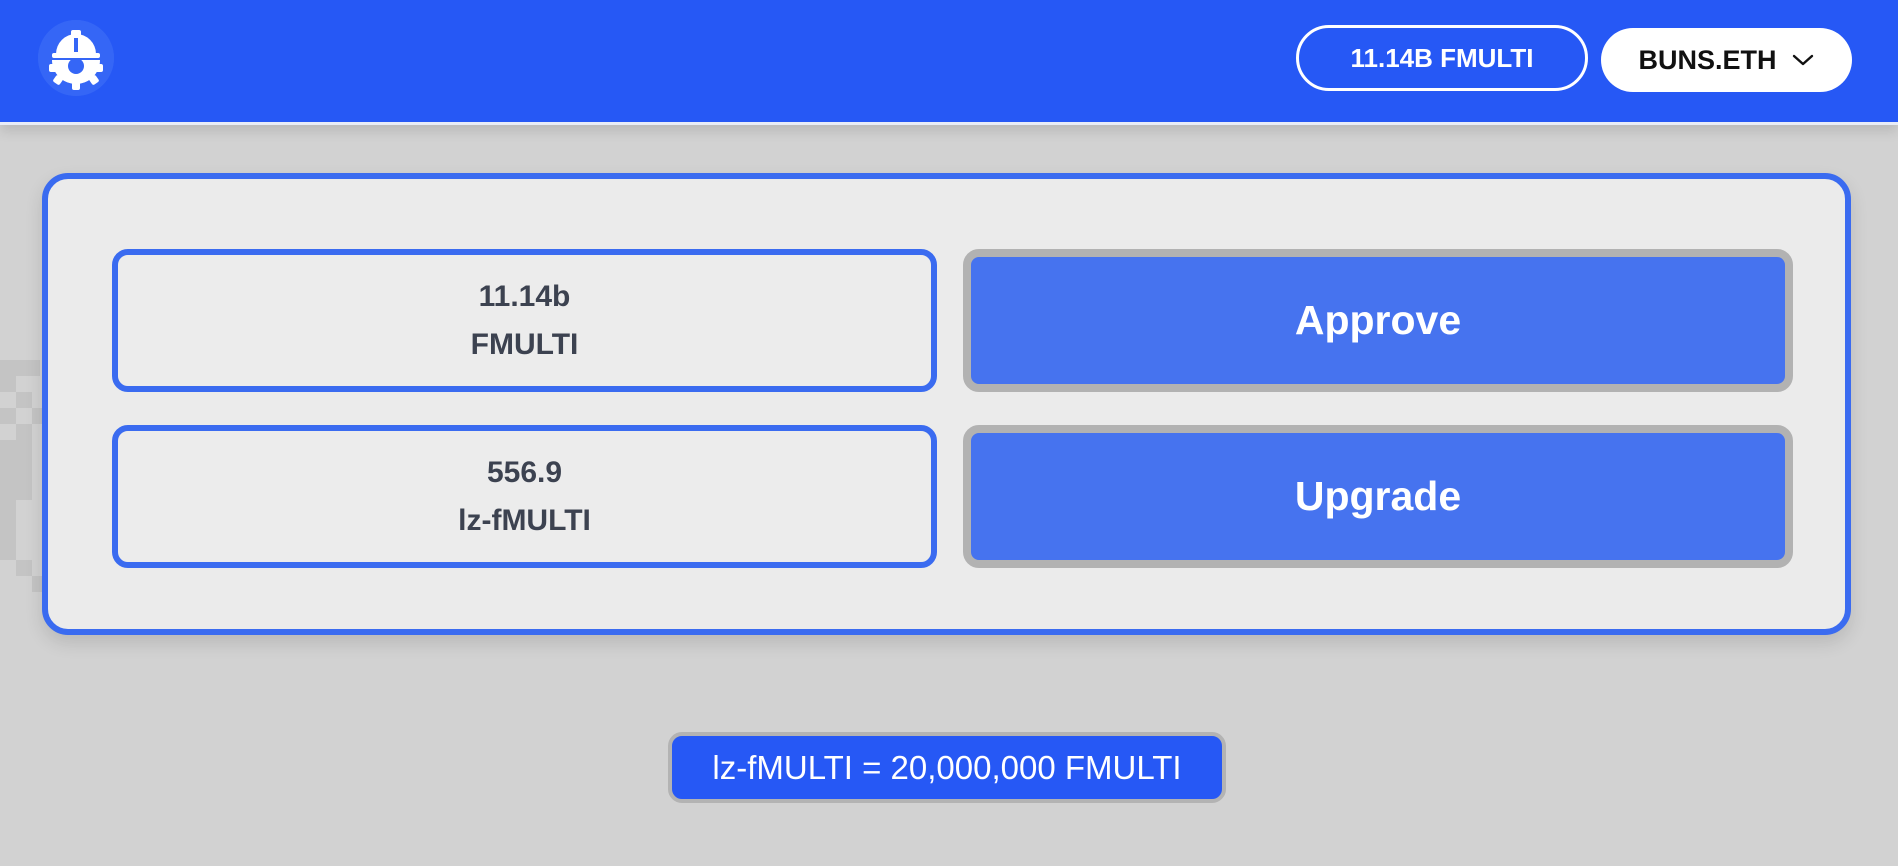 The width and height of the screenshot is (1898, 866). What do you see at coordinates (524, 520) in the screenshot?
I see `lz-fmulti-token-label: lz-fMULTI` at bounding box center [524, 520].